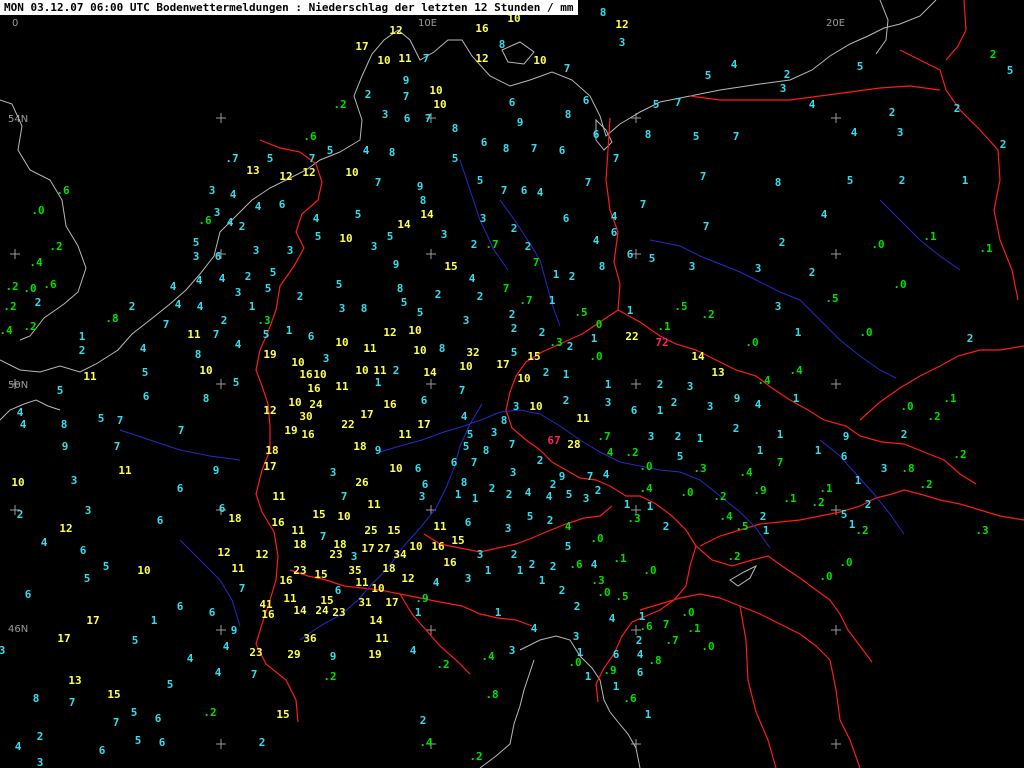  I want to click on observation-value: 16, so click(482, 28).